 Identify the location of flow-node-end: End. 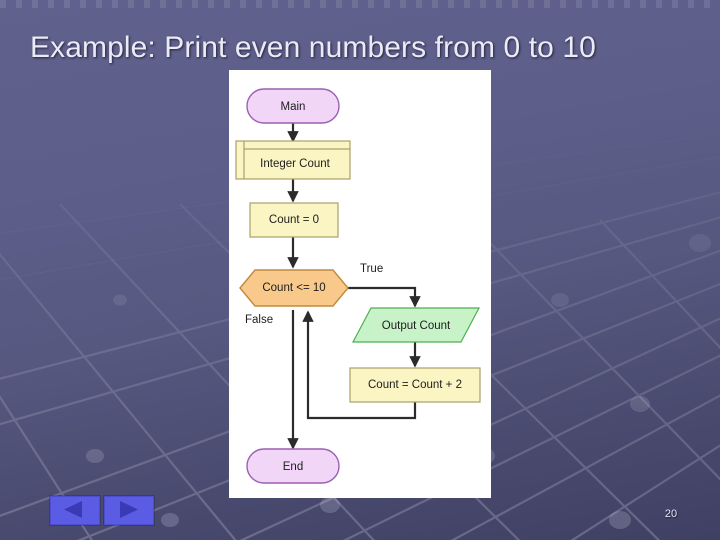
(293, 466).